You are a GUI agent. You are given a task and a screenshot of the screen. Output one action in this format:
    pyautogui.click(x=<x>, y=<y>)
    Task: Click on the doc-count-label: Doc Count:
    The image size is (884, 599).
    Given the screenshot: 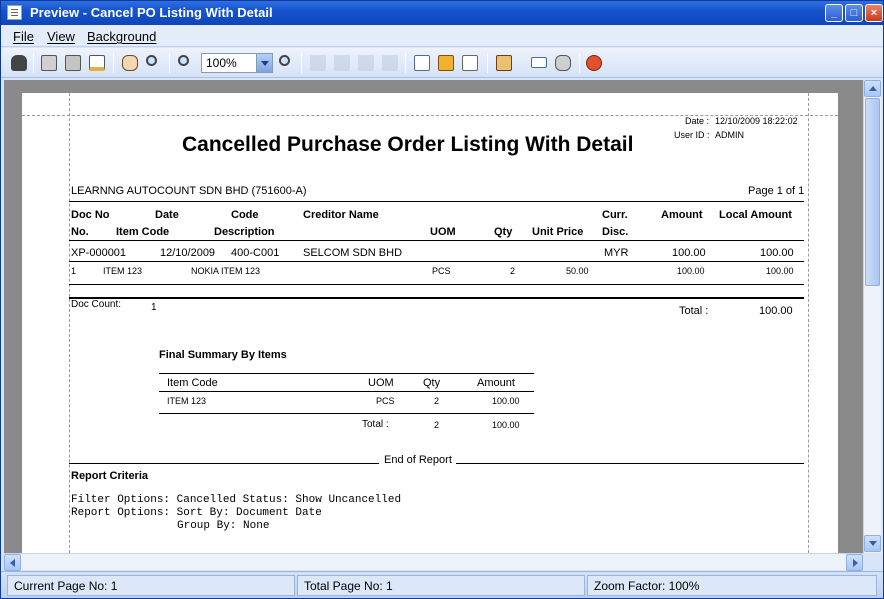 What is the action you would take?
    pyautogui.click(x=96, y=304)
    